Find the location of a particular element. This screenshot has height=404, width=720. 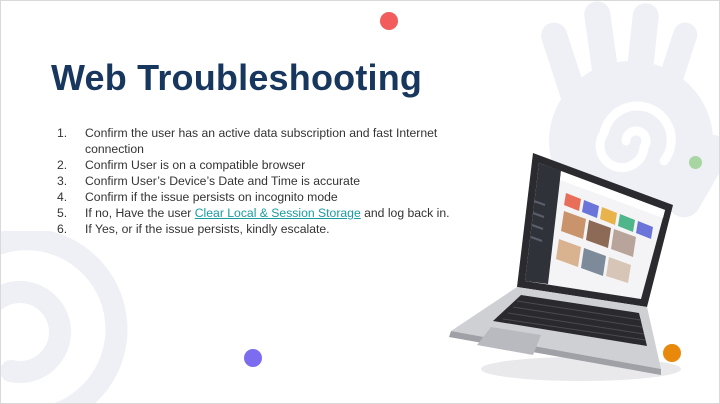

spiral-watermark-icon is located at coordinates (64, 317).